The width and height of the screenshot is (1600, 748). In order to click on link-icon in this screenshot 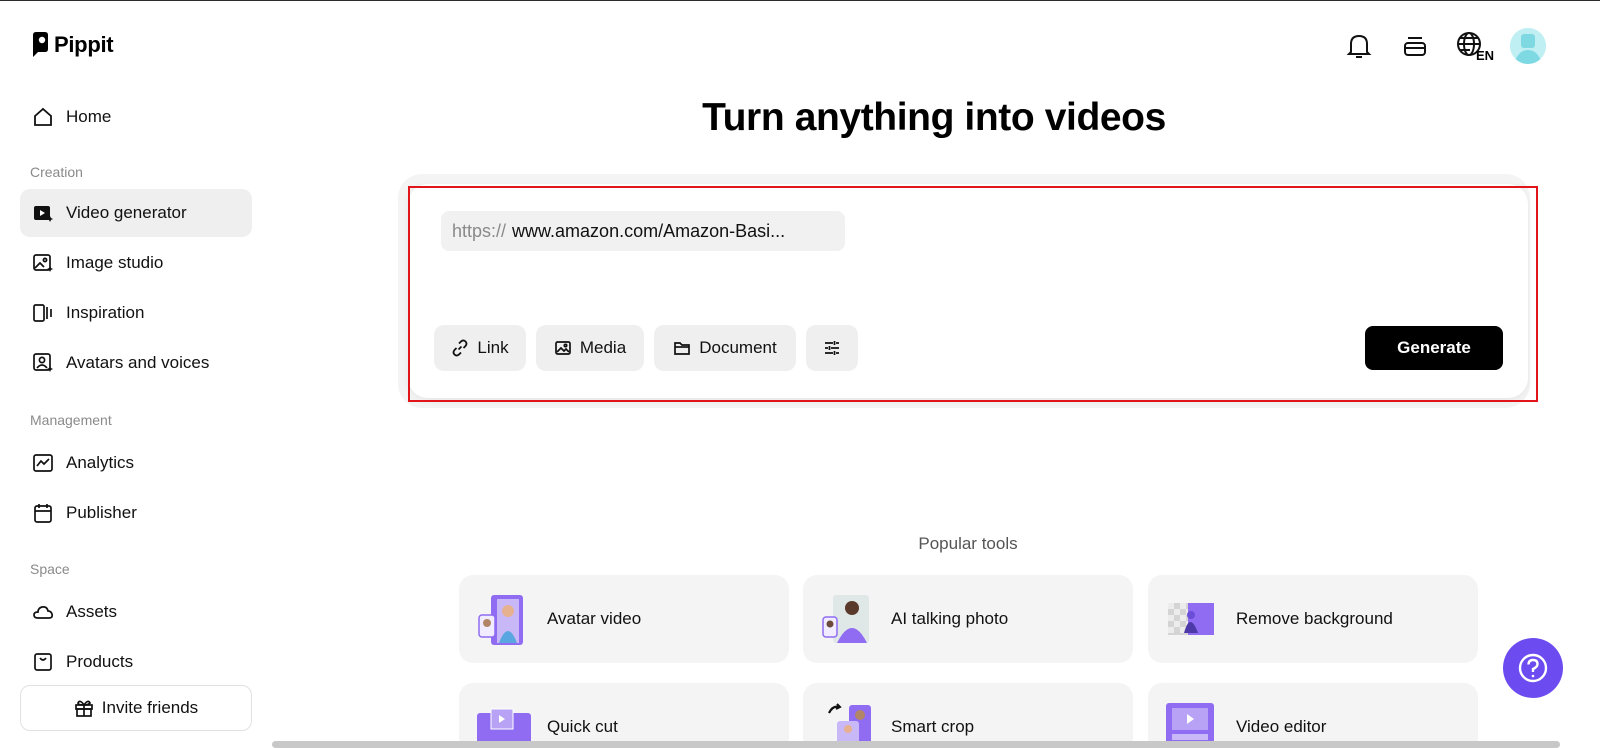, I will do `click(460, 348)`.